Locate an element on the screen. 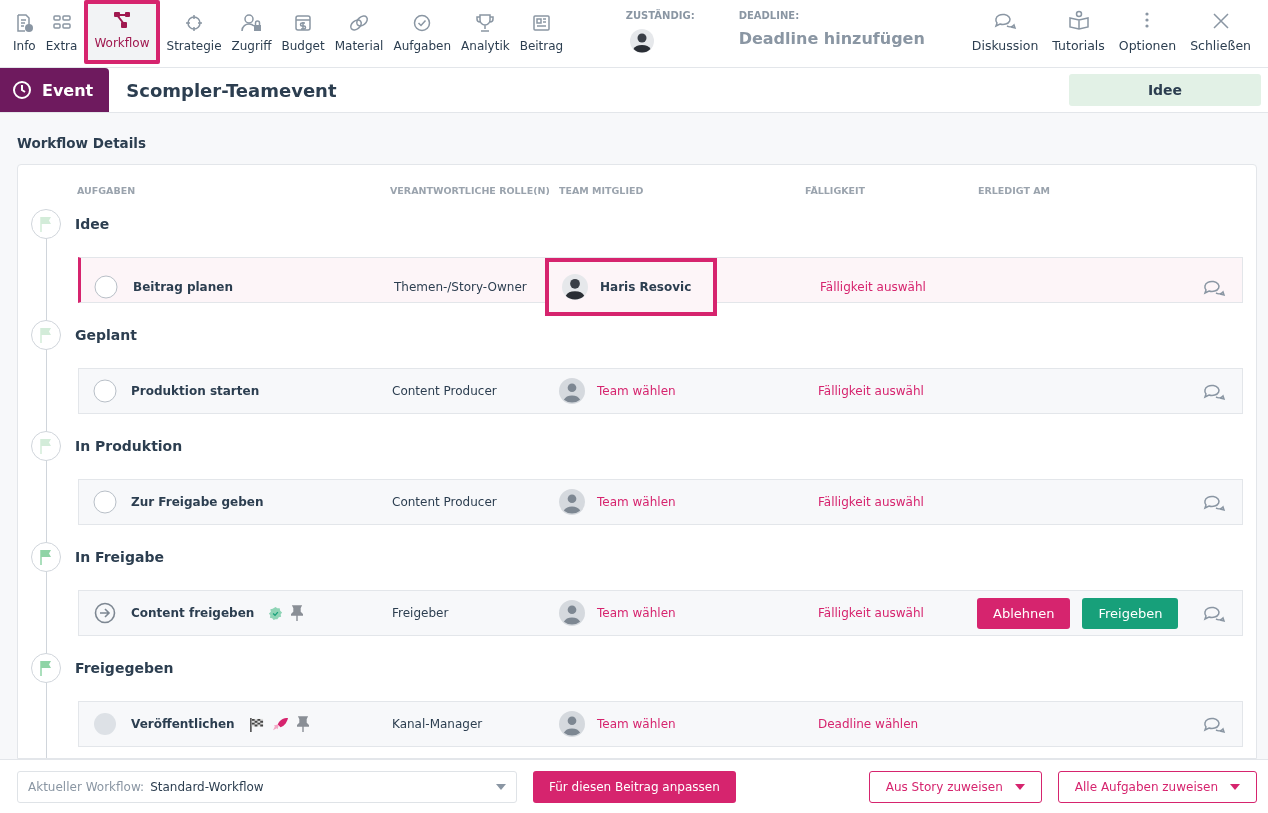 This screenshot has height=813, width=1268. nav-tab: Budget is located at coordinates (303, 33).